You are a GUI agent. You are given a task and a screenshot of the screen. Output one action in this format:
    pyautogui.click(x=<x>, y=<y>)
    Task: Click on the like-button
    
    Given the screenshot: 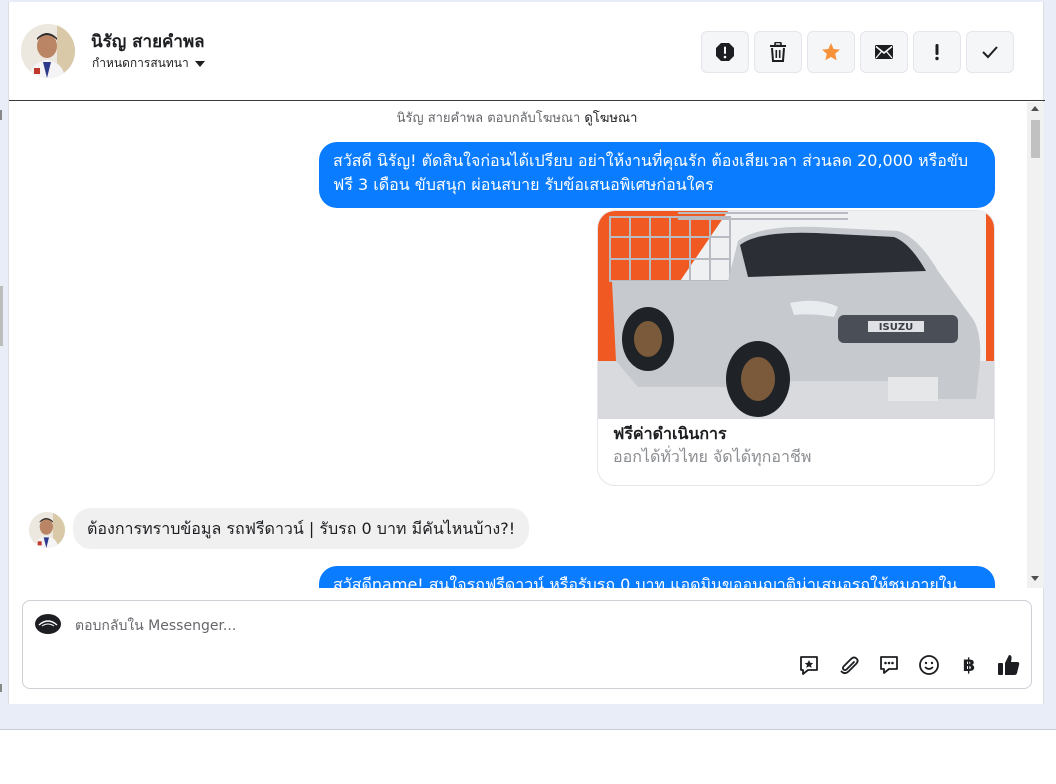 What is the action you would take?
    pyautogui.click(x=1009, y=665)
    